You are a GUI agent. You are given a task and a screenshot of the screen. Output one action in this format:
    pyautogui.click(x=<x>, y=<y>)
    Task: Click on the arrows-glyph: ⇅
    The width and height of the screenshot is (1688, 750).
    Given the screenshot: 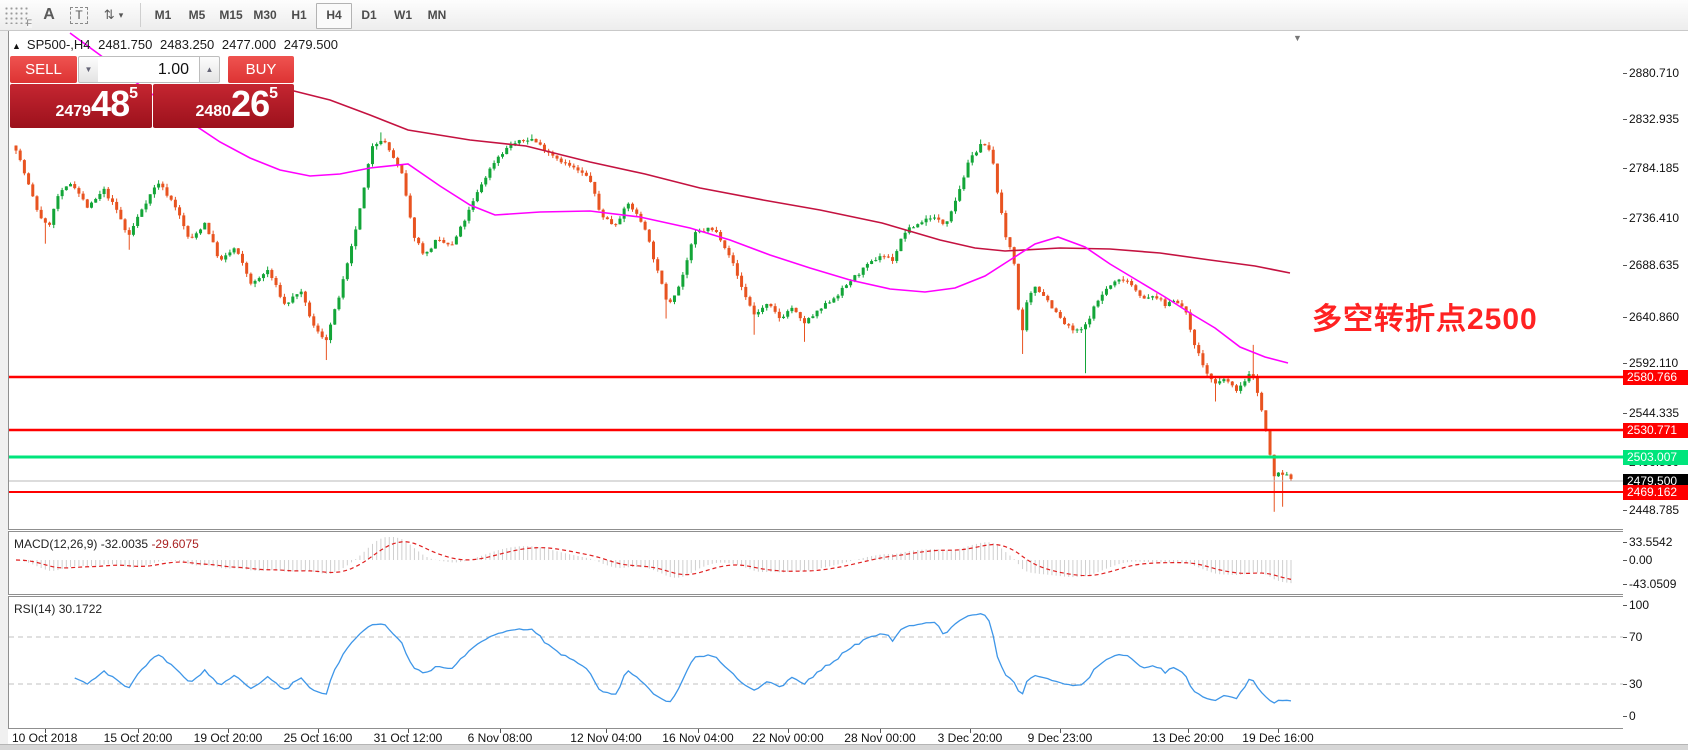 What is the action you would take?
    pyautogui.click(x=109, y=14)
    